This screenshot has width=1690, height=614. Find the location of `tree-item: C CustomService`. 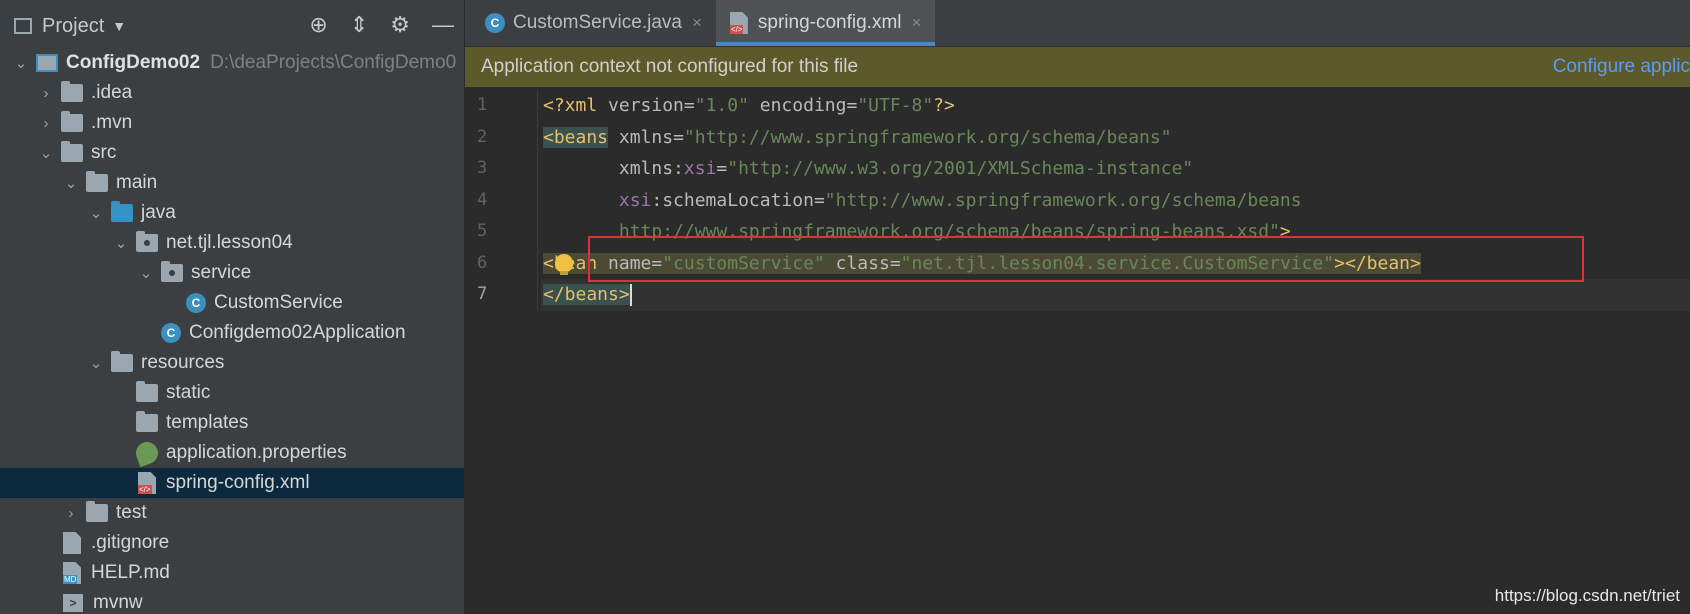

tree-item: C CustomService is located at coordinates (232, 303).